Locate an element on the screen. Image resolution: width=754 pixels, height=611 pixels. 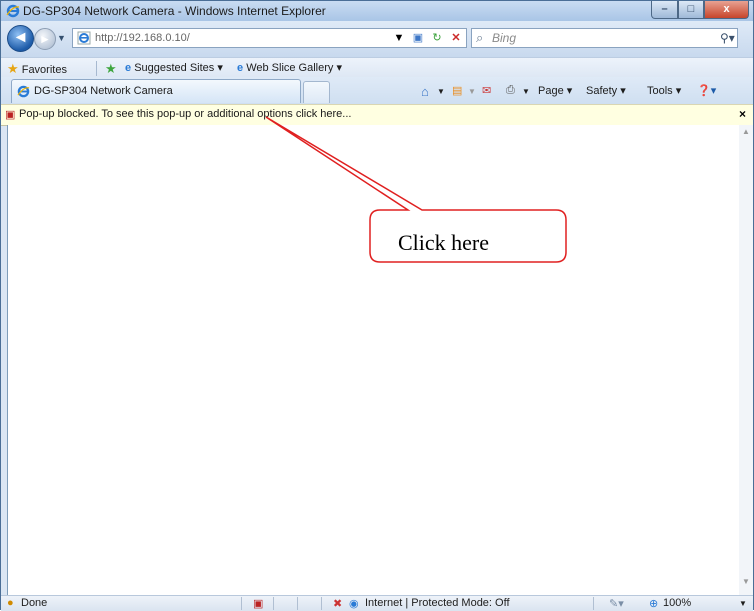
help-icon: ❓▾ is located at coordinates (706, 90).